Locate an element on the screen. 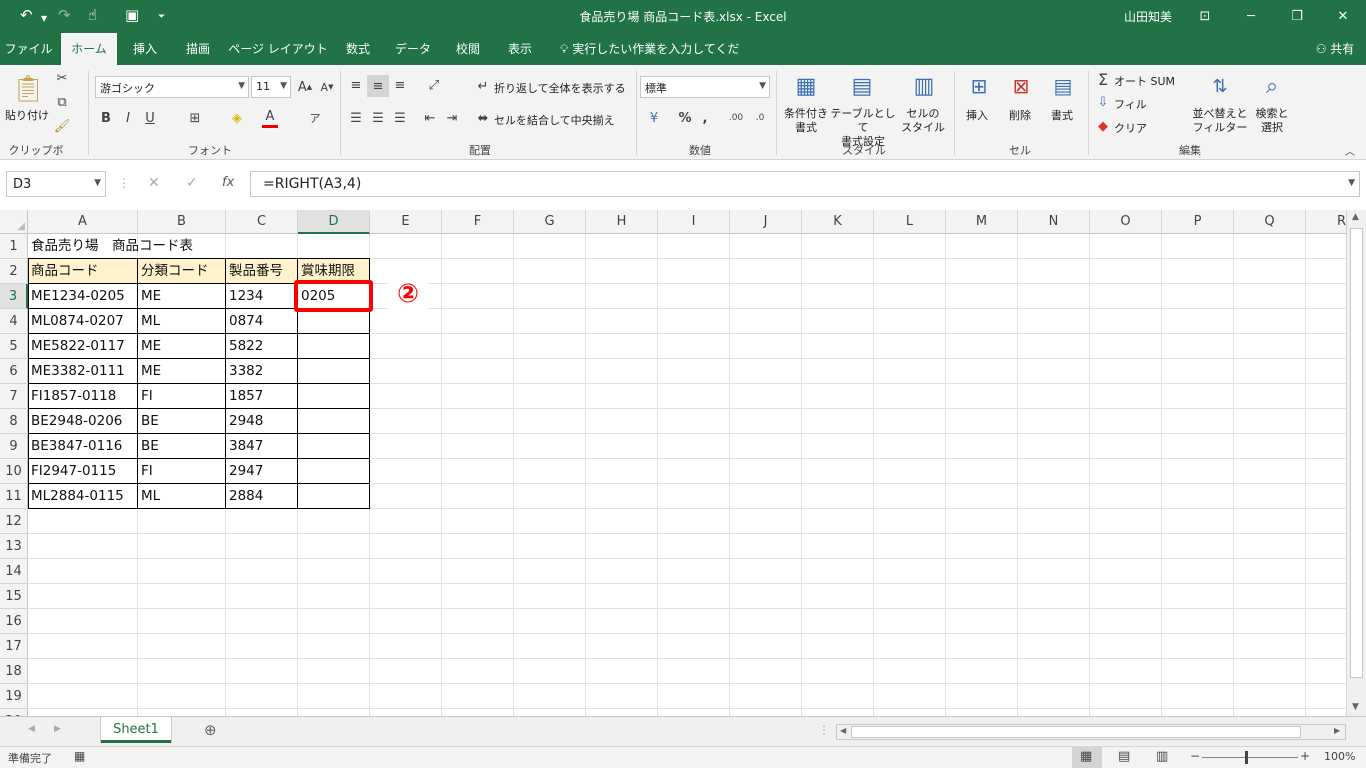 This screenshot has width=1366, height=768. expand-formula-icon: ▼ is located at coordinates (1351, 183).